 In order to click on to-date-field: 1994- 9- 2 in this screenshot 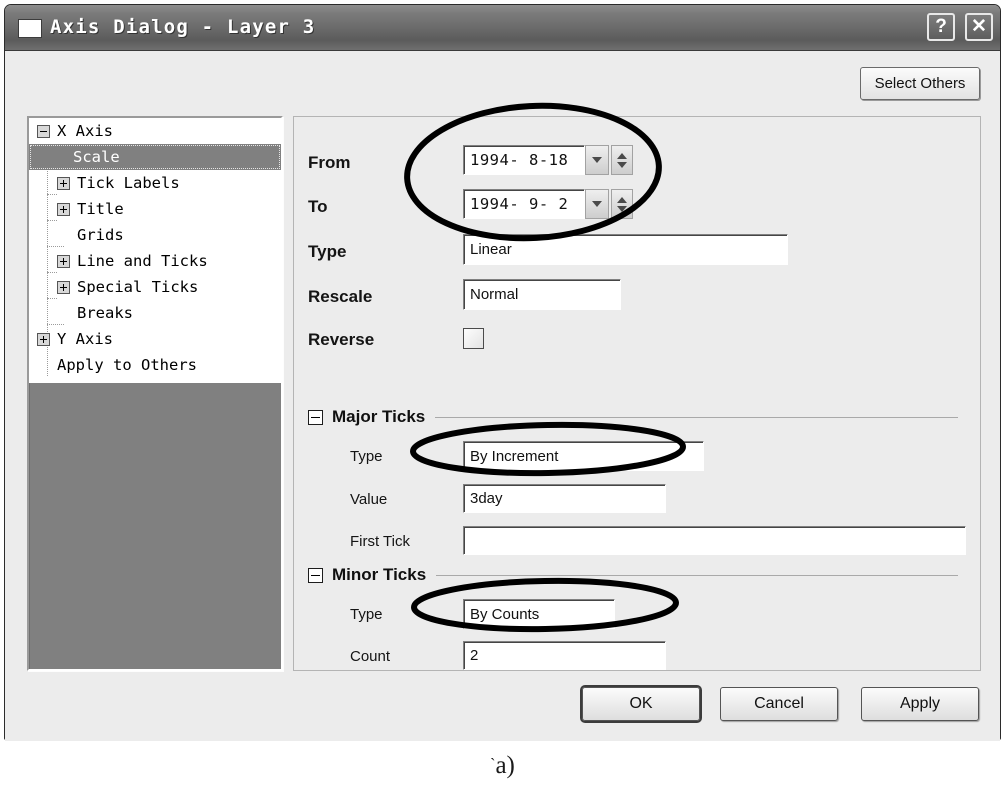, I will do `click(524, 204)`.